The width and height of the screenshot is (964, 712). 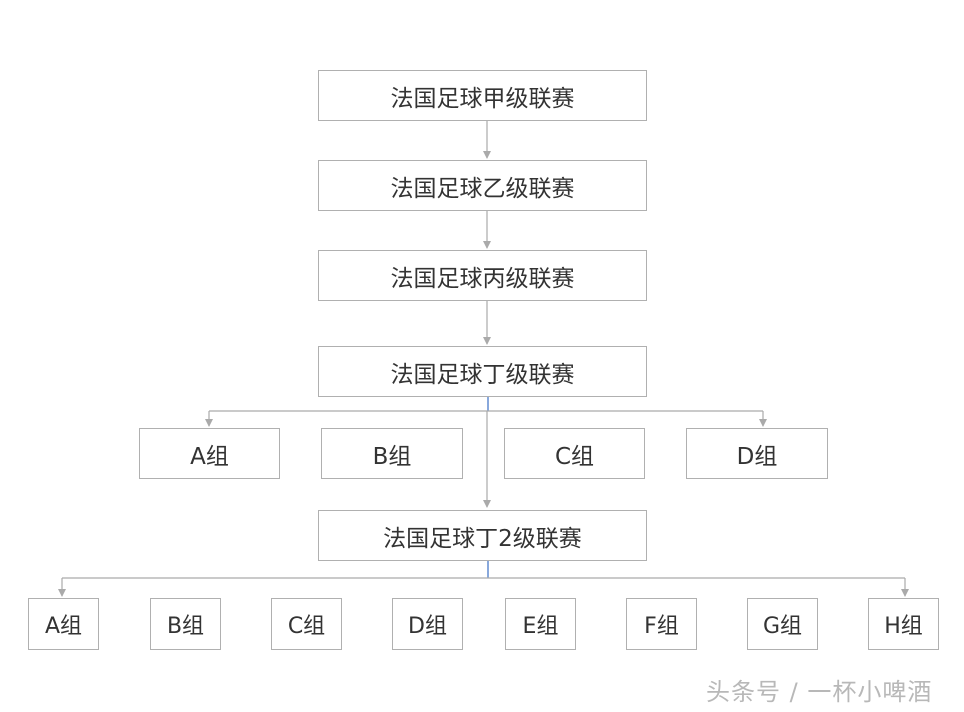 I want to click on group2-box-d: D组, so click(x=427, y=624).